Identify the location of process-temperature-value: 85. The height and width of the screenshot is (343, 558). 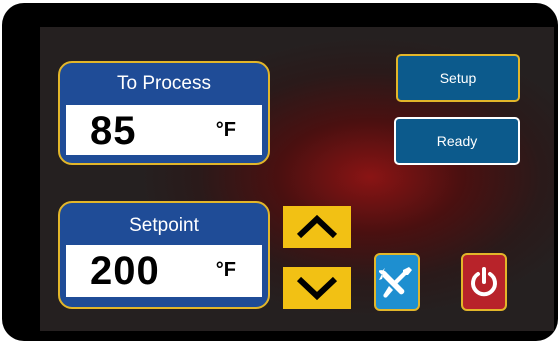
(113, 131).